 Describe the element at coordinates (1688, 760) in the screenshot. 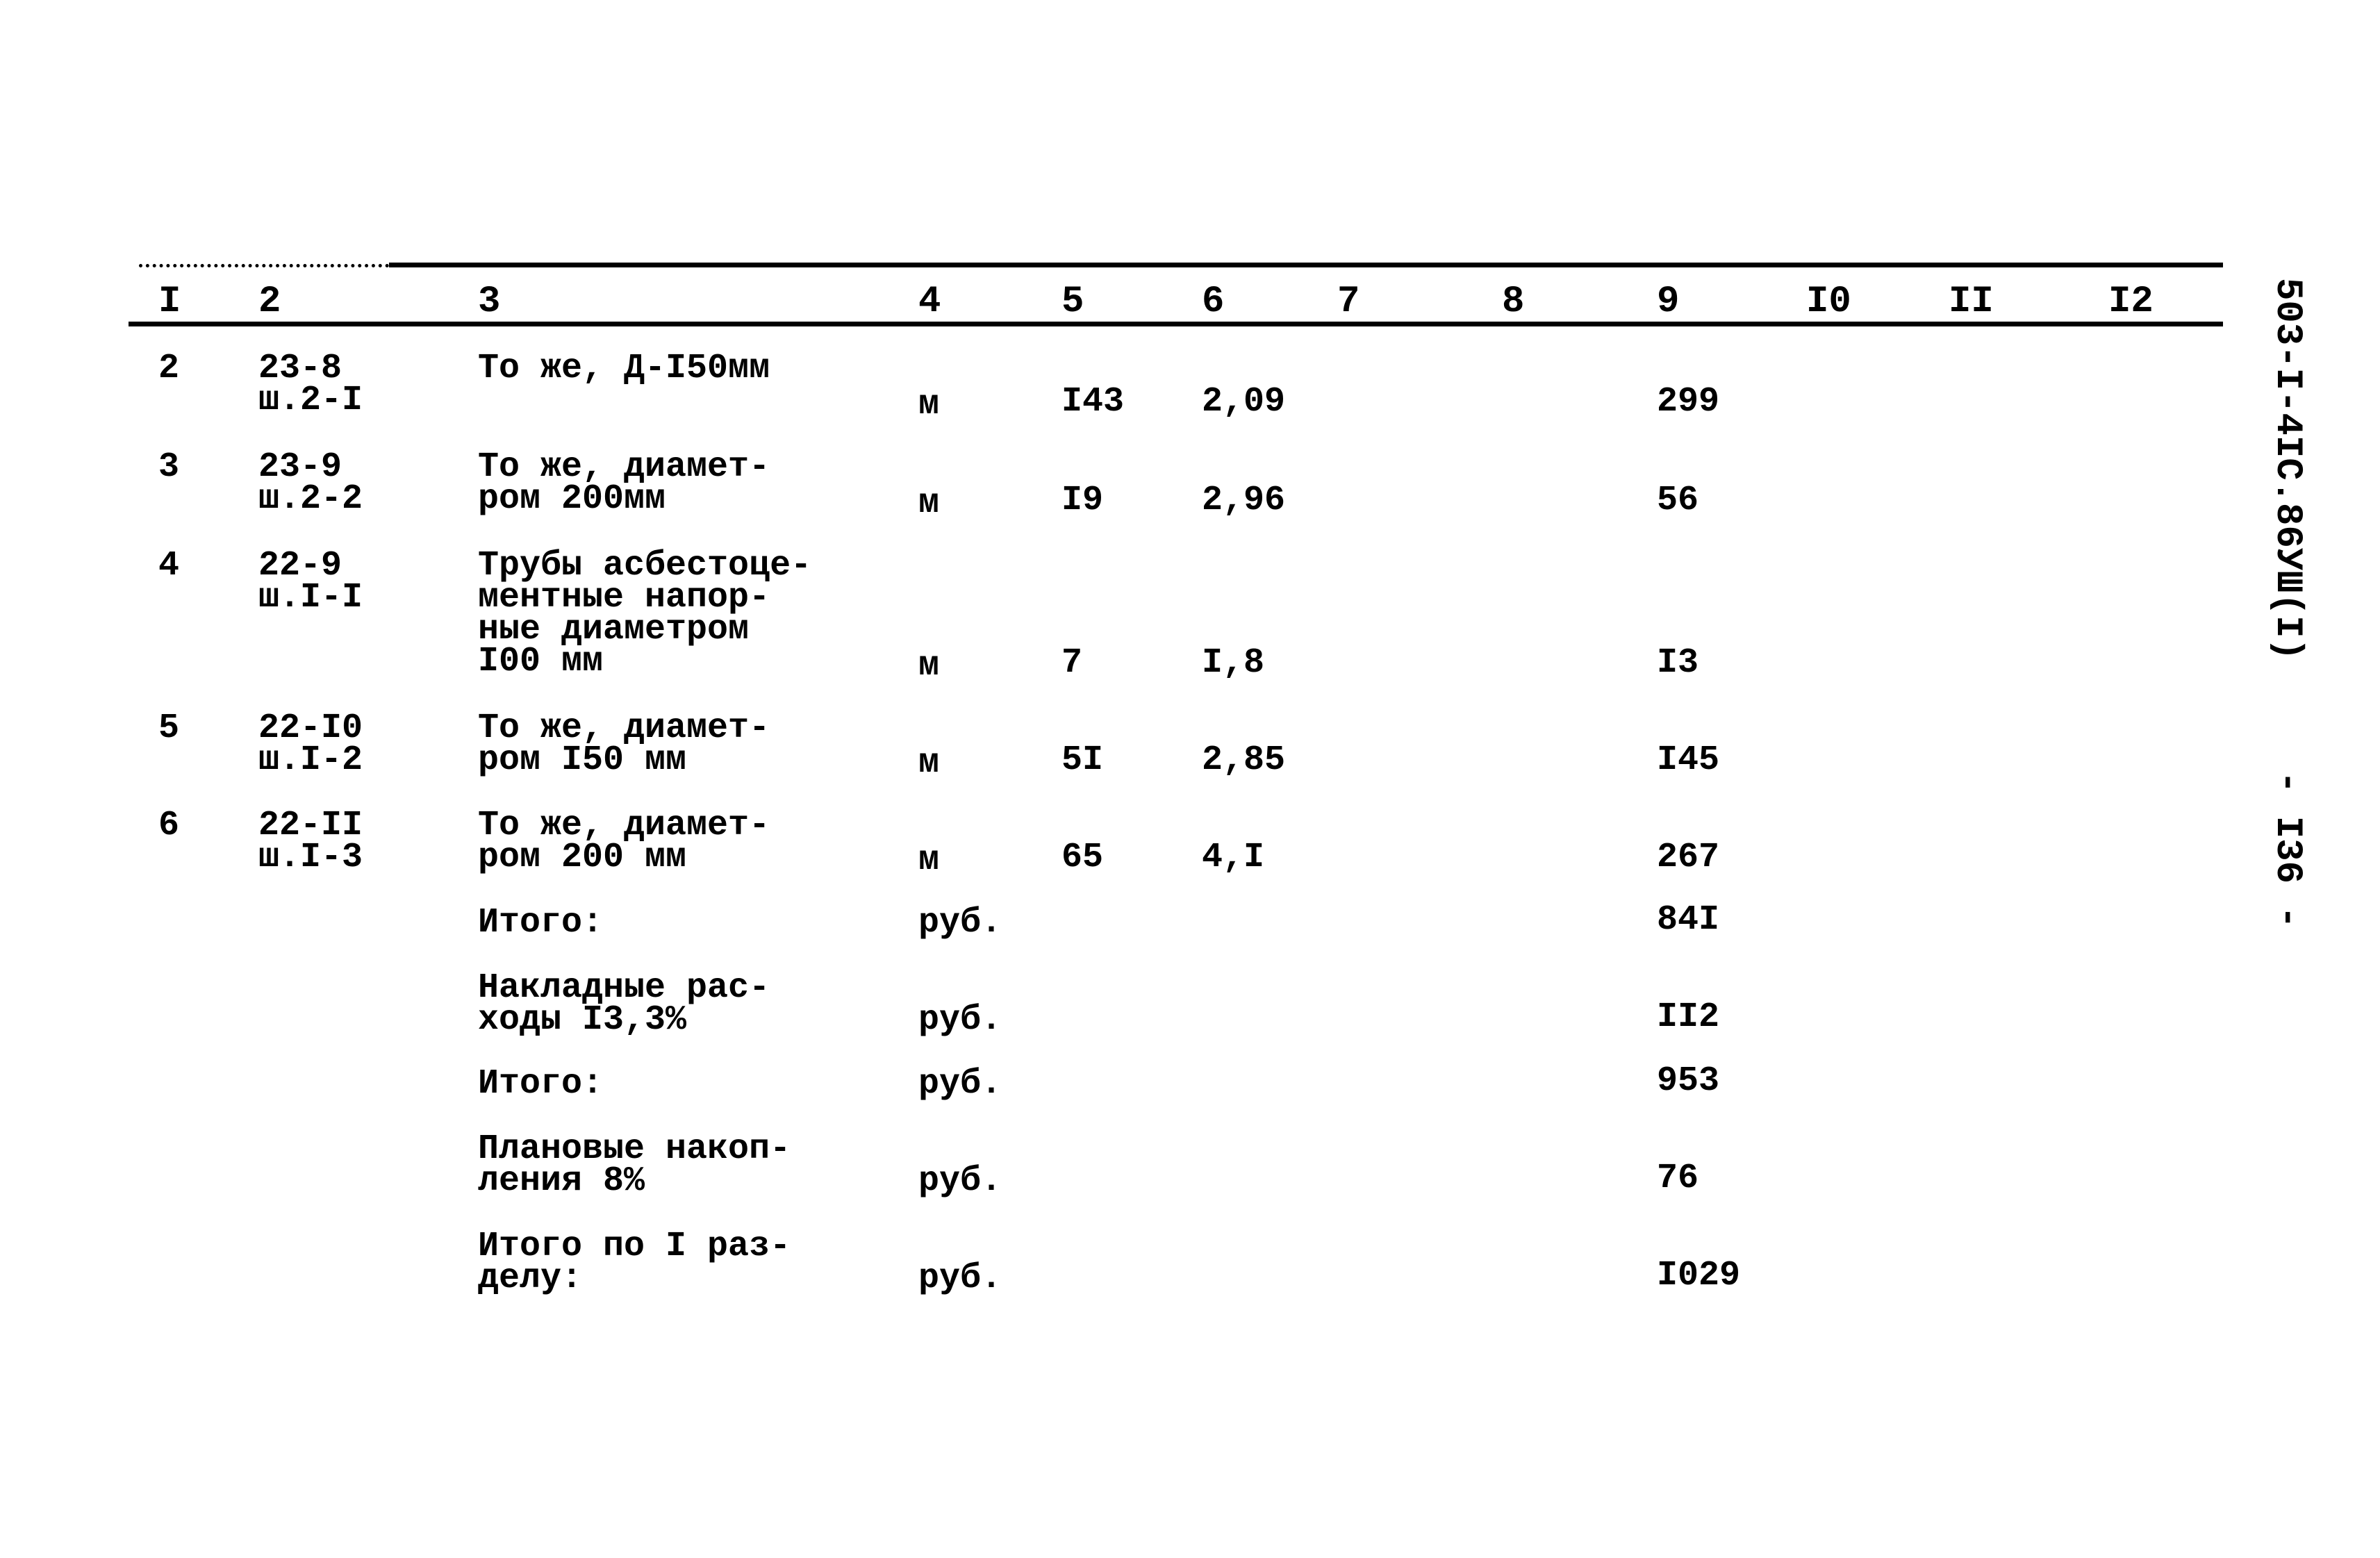

I see `row-total: I45` at that location.